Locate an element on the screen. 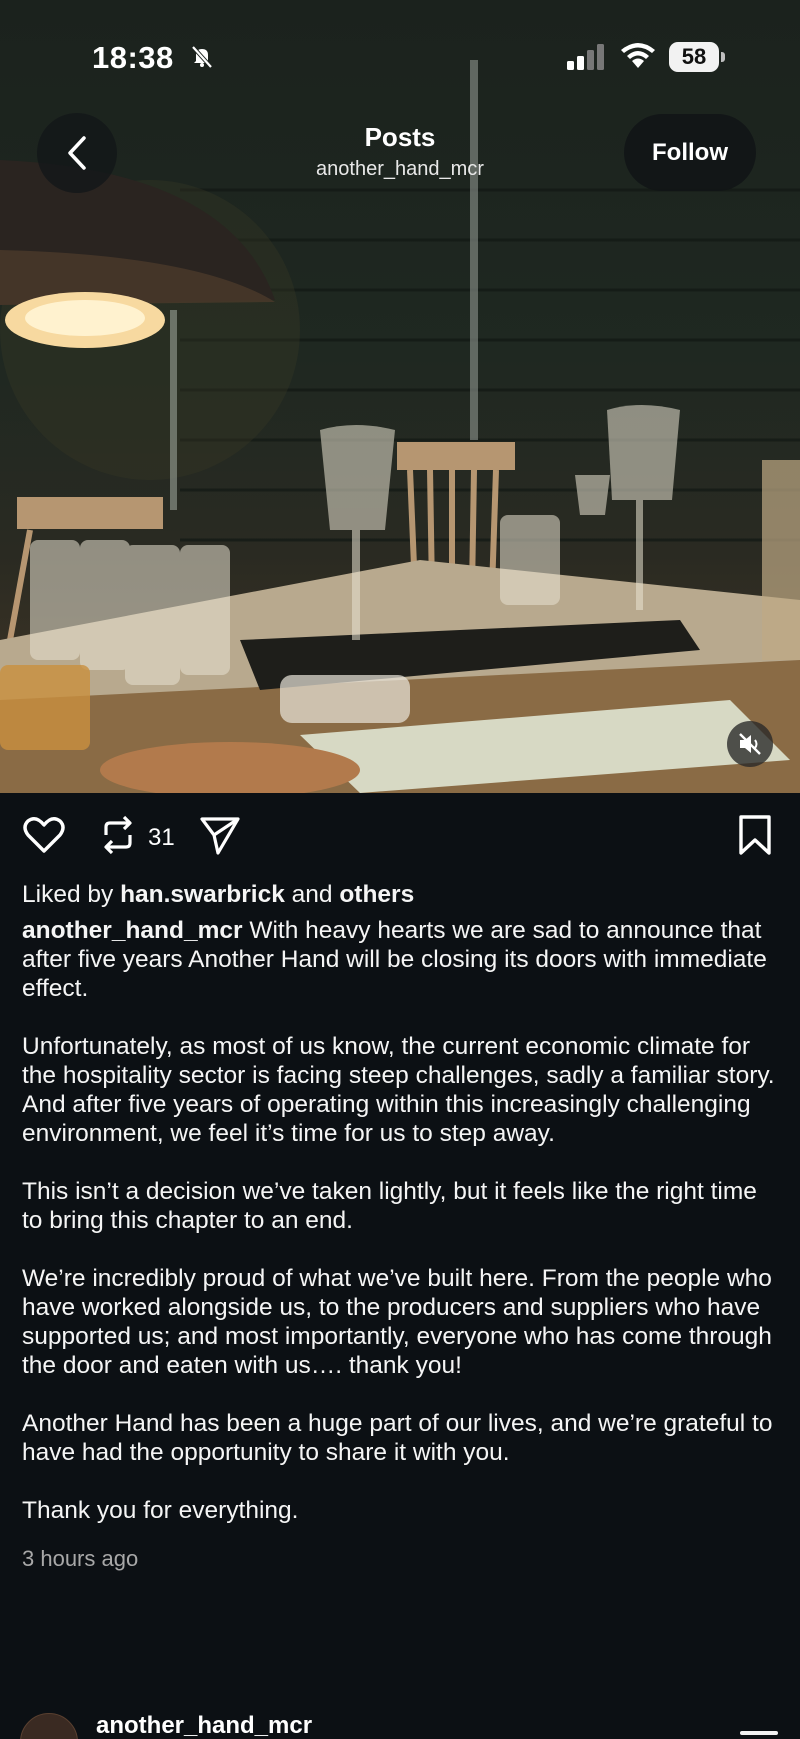 Image resolution: width=800 pixels, height=1739 pixels. more-options-icon is located at coordinates (759, 1733).